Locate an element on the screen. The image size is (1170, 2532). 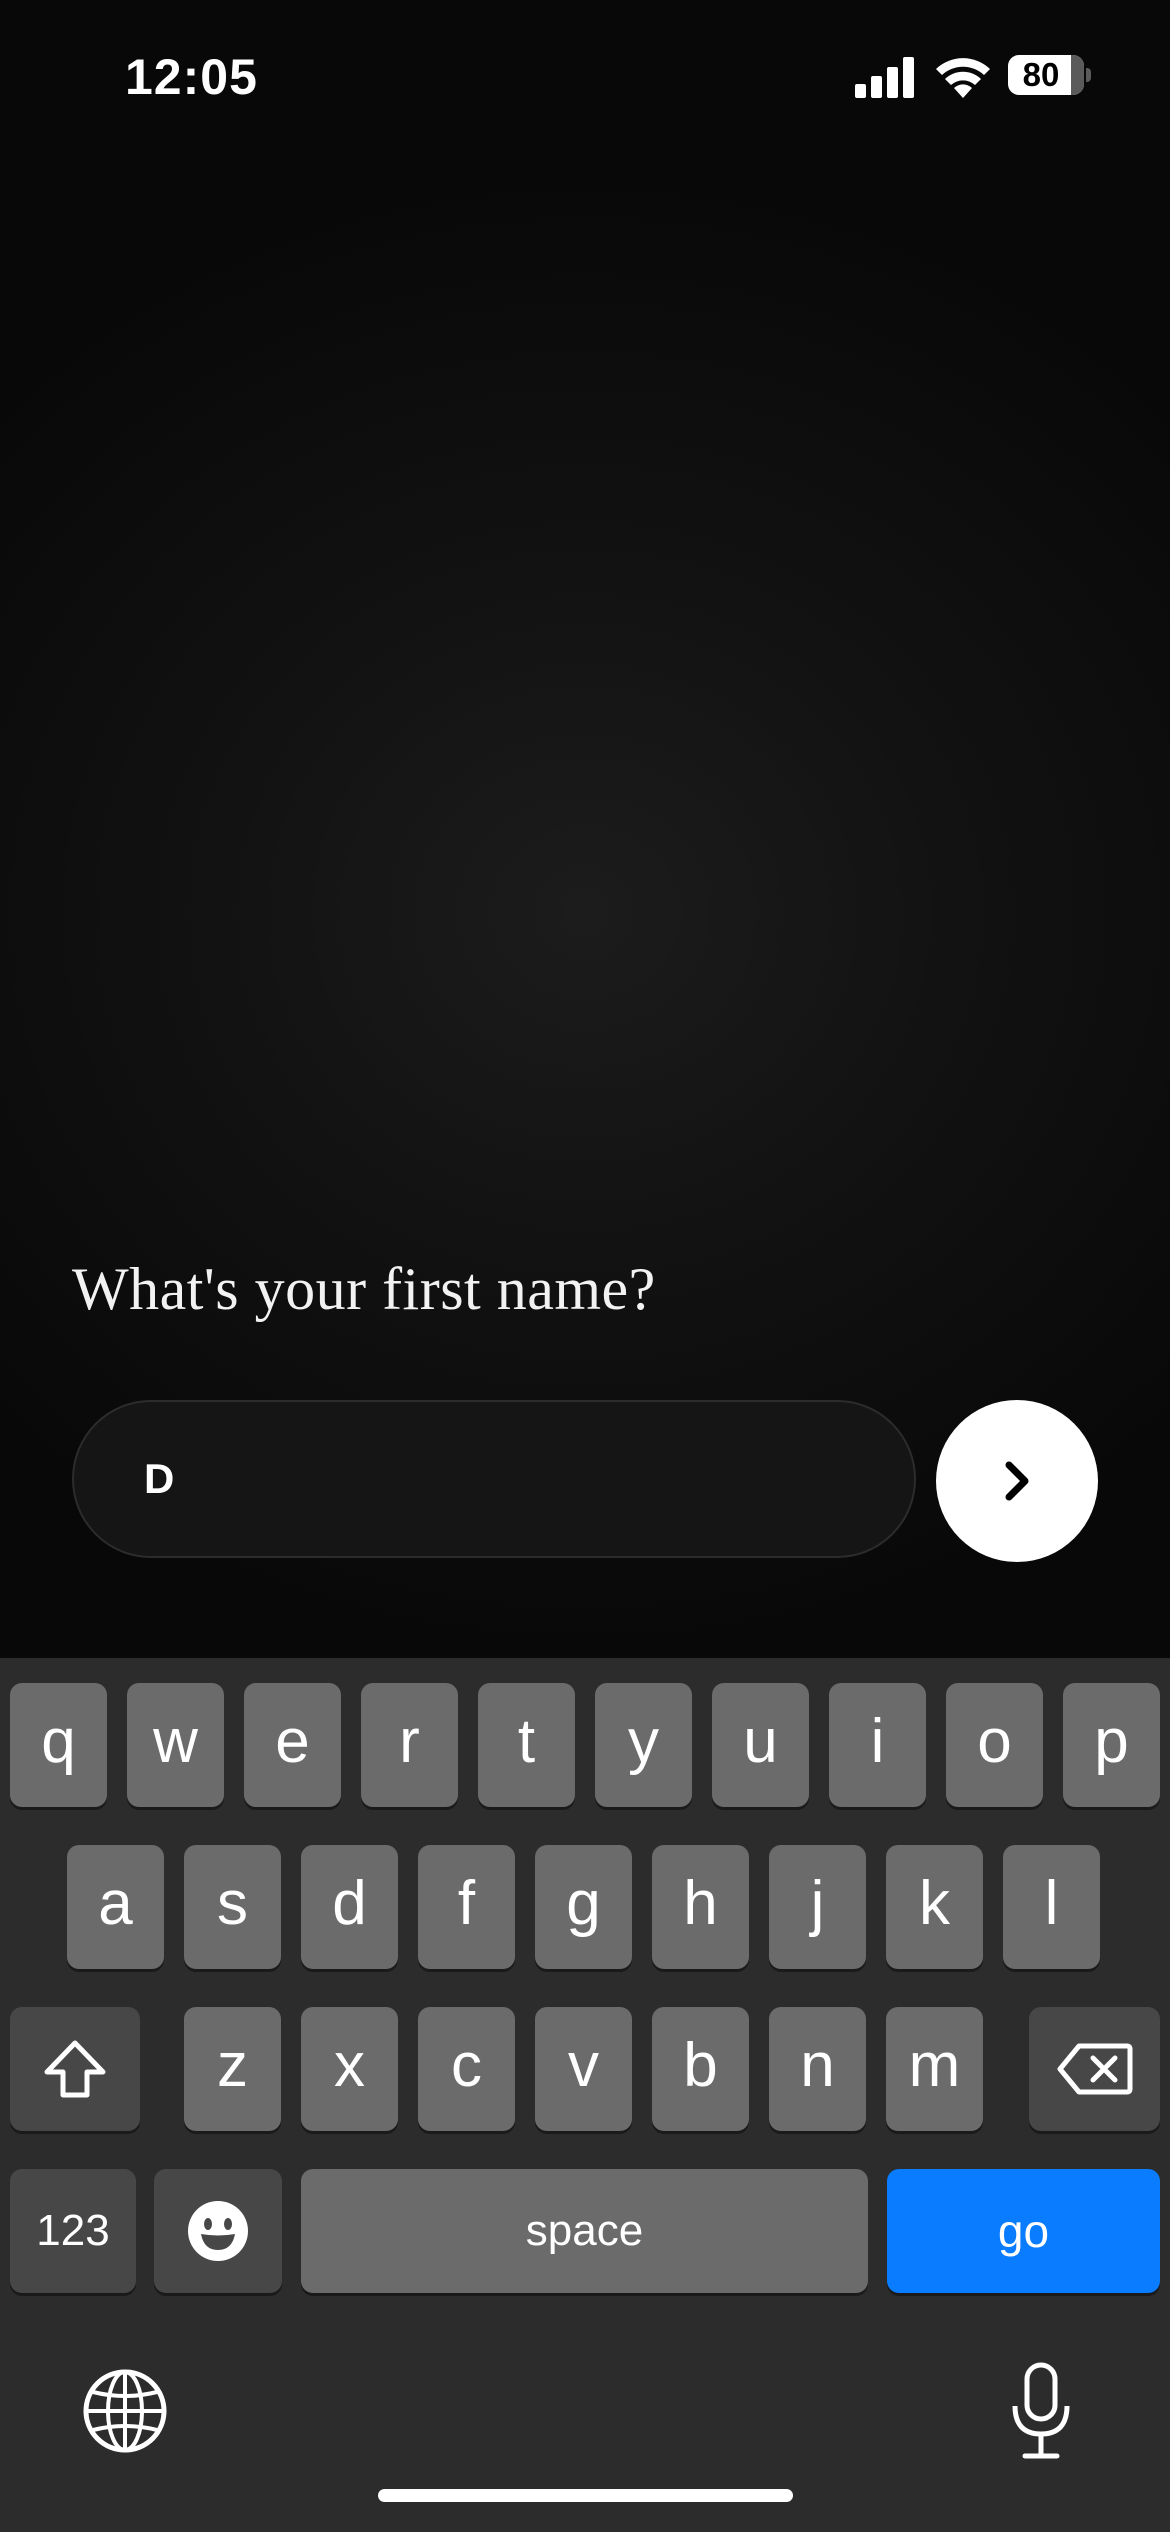
next-button is located at coordinates (1017, 1481).